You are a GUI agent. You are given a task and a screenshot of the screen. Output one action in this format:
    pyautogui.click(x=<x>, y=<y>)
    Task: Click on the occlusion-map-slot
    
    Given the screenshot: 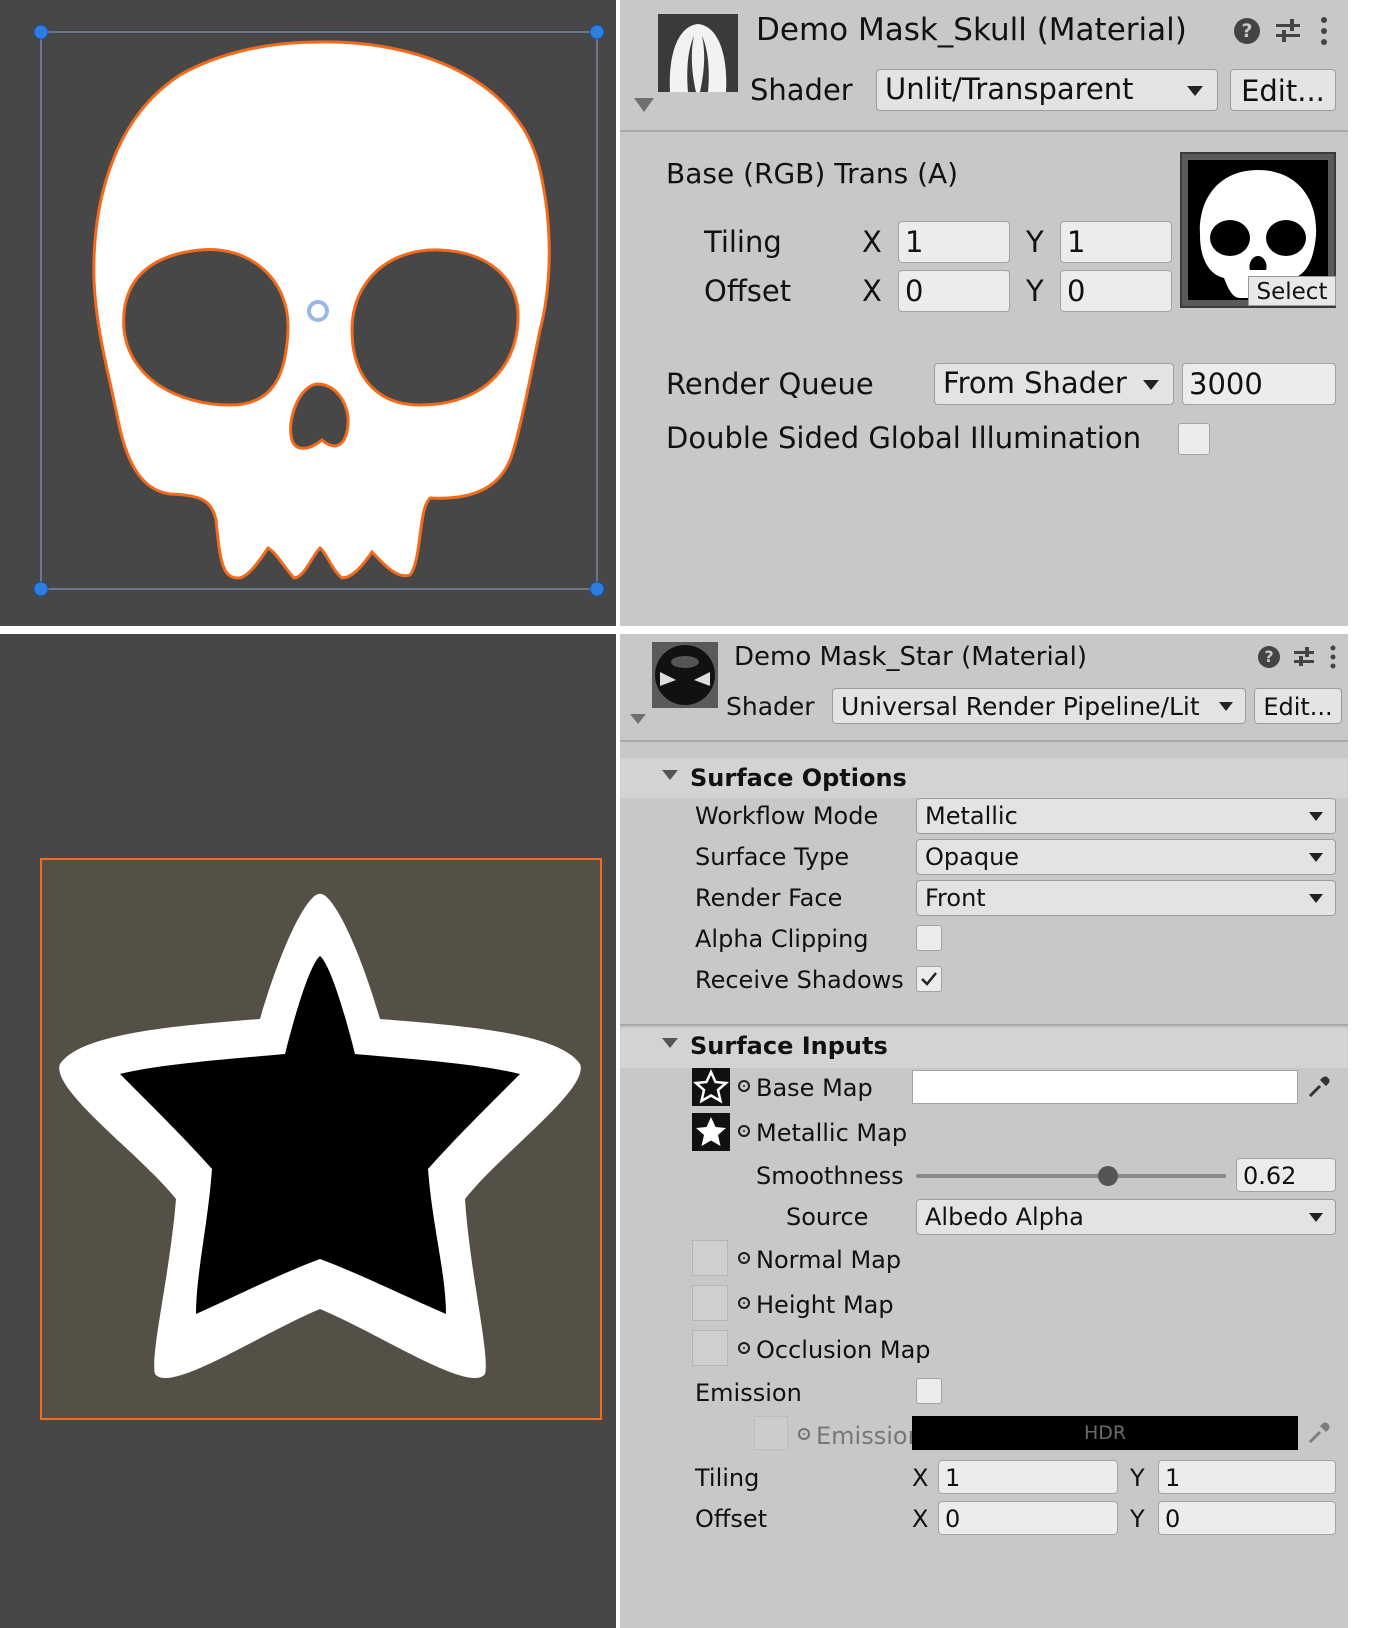 What is the action you would take?
    pyautogui.click(x=710, y=1348)
    